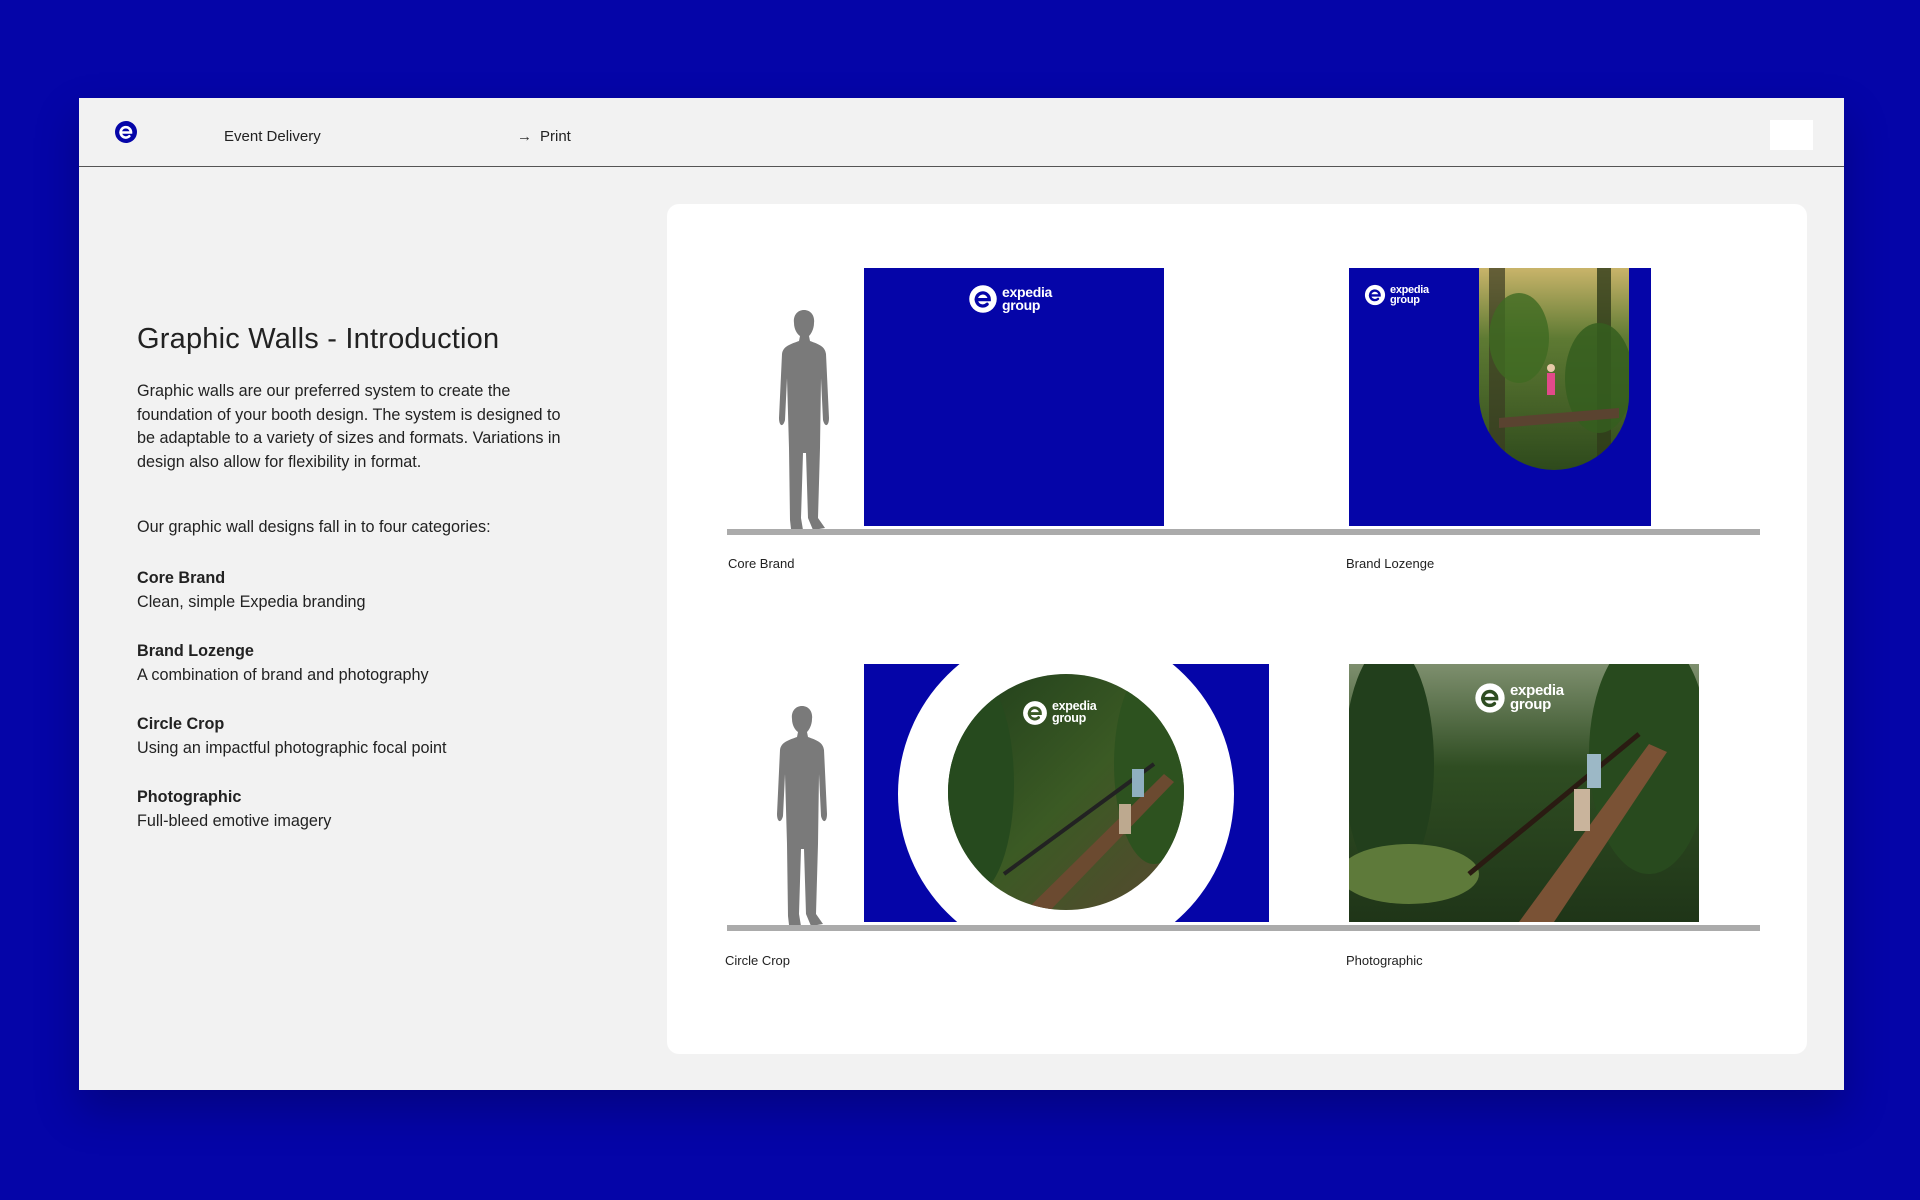 This screenshot has width=1920, height=1200. What do you see at coordinates (251, 601) in the screenshot?
I see `category-desc: Clean, simple Expedia branding` at bounding box center [251, 601].